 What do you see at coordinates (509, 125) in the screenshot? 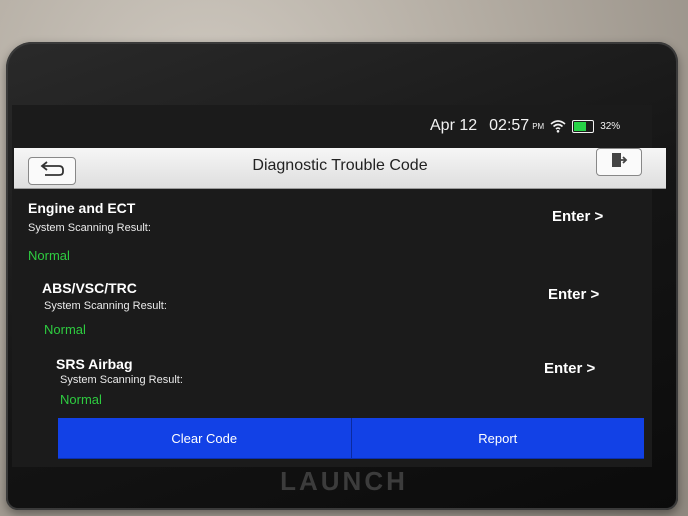
I see `status-time: 02:57` at bounding box center [509, 125].